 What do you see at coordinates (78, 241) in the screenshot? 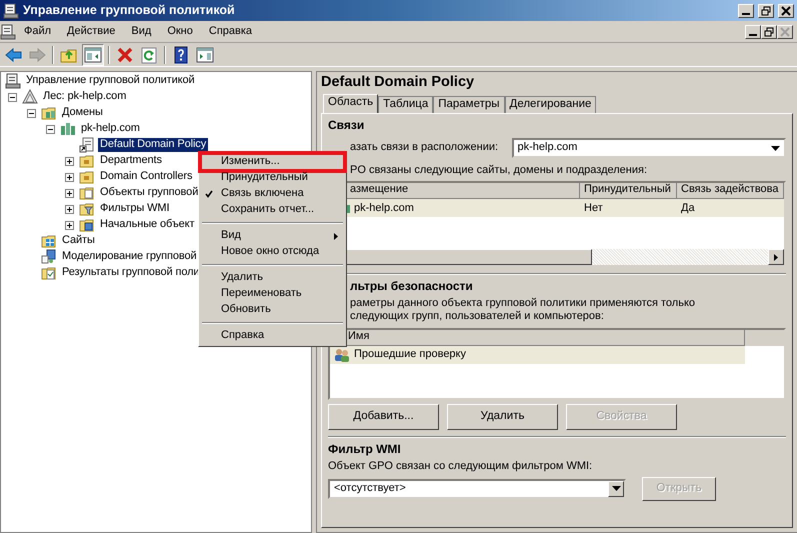
I see `tree-item: Сайты` at bounding box center [78, 241].